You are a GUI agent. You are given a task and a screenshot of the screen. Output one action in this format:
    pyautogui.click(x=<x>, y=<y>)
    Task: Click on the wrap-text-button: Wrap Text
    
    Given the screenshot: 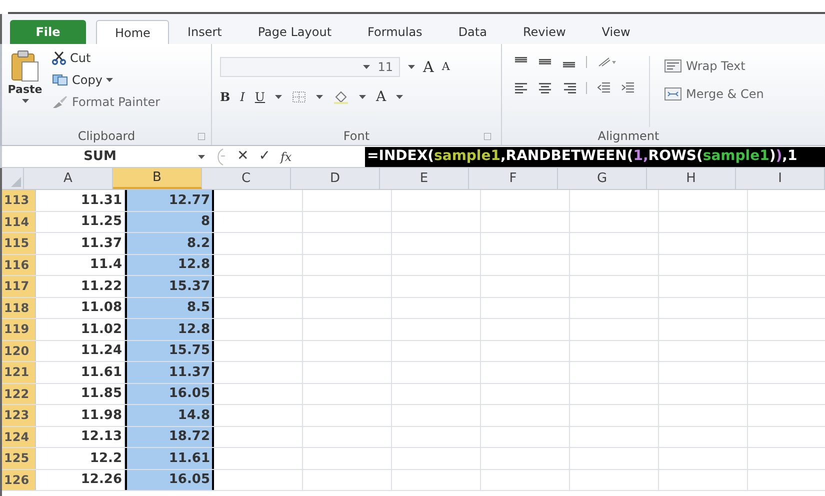 What is the action you would take?
    pyautogui.click(x=714, y=66)
    